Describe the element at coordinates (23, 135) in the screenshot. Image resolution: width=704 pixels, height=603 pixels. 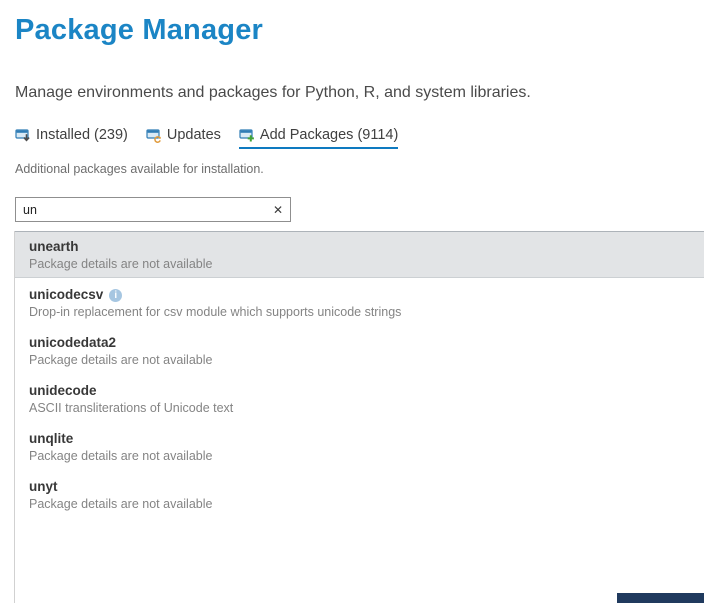
I see `installed-packages-icon` at that location.